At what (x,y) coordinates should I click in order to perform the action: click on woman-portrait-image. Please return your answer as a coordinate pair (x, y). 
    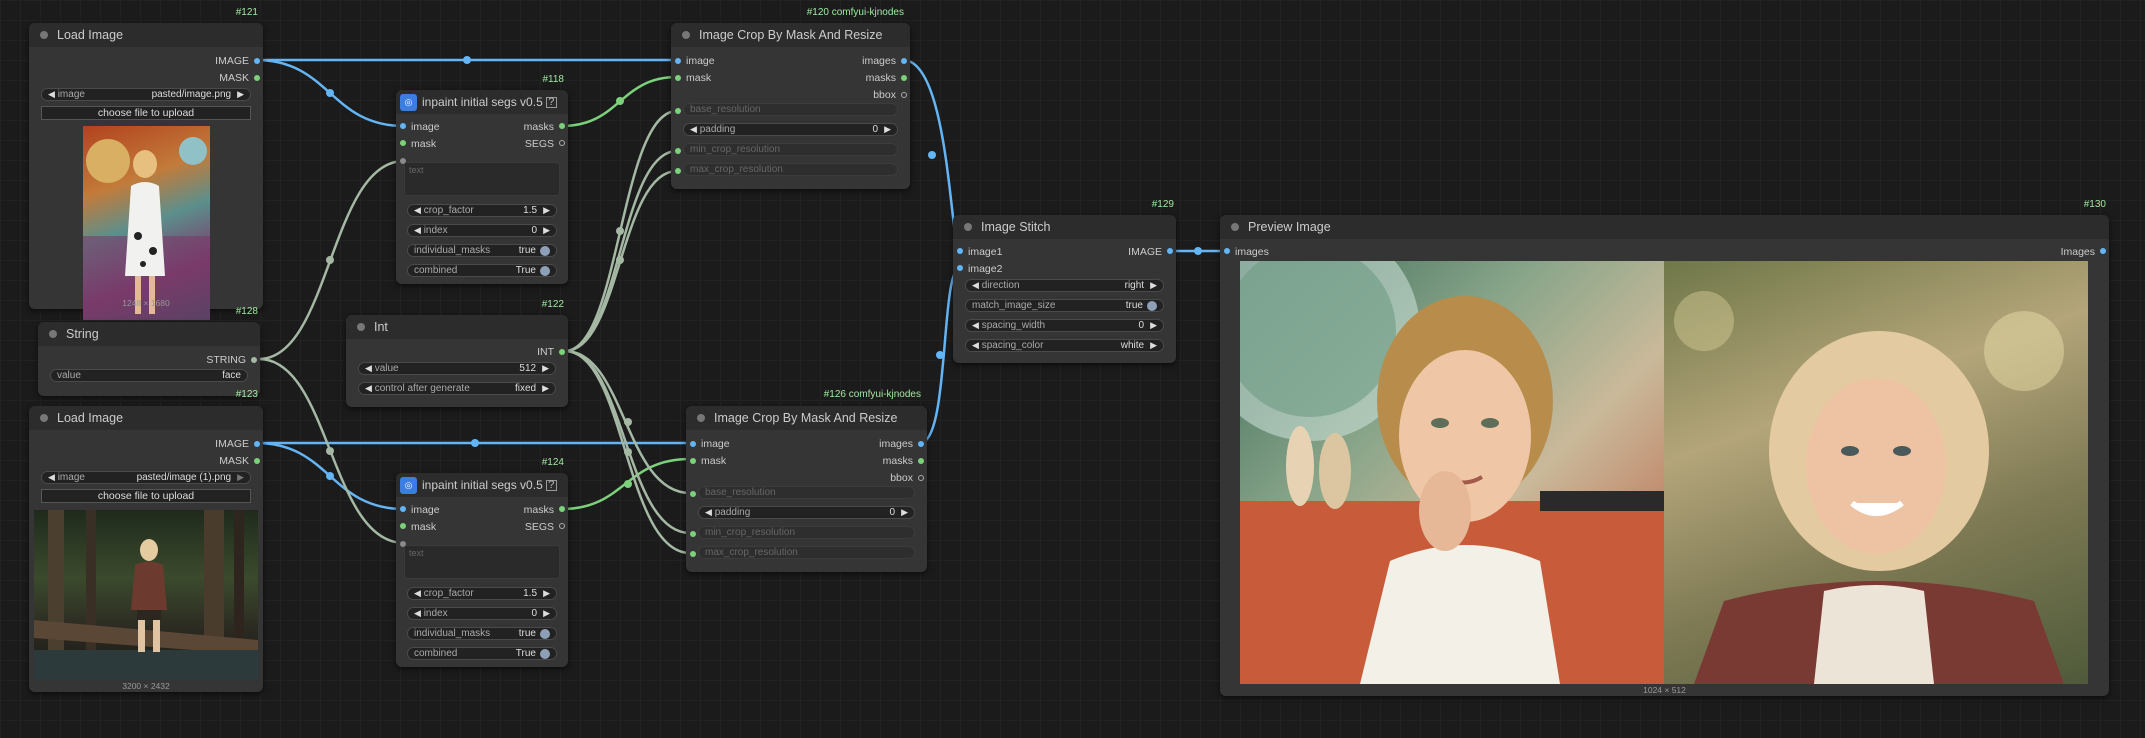
    Looking at the image, I should click on (1452, 472).